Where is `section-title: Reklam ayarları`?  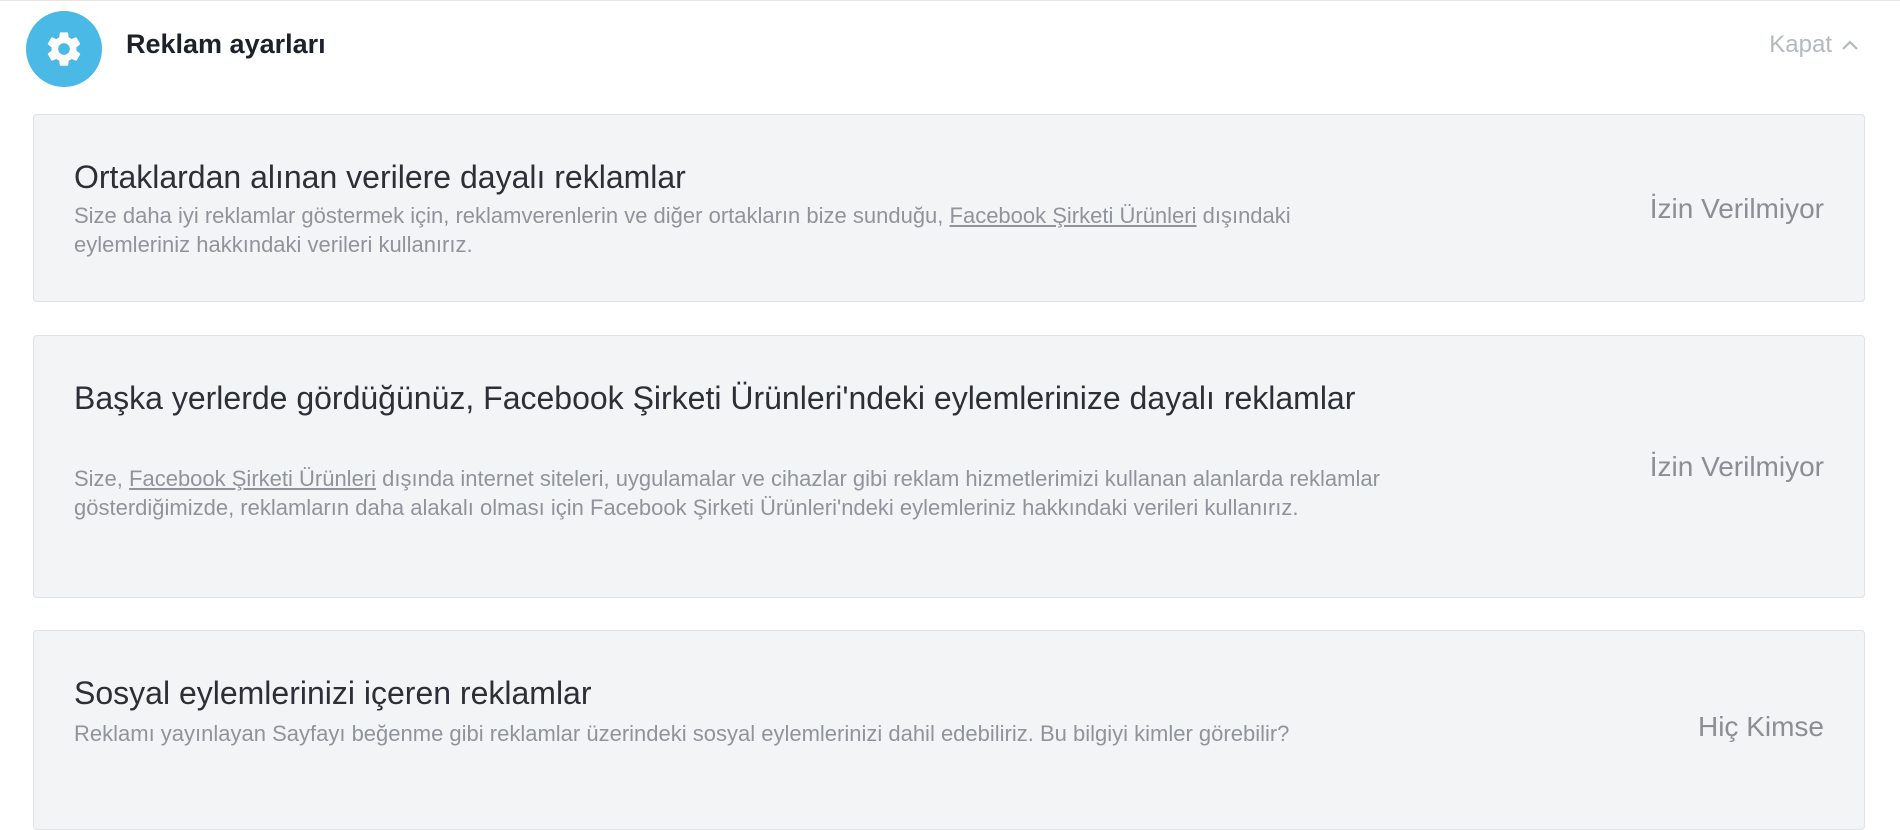 section-title: Reklam ayarları is located at coordinates (226, 44).